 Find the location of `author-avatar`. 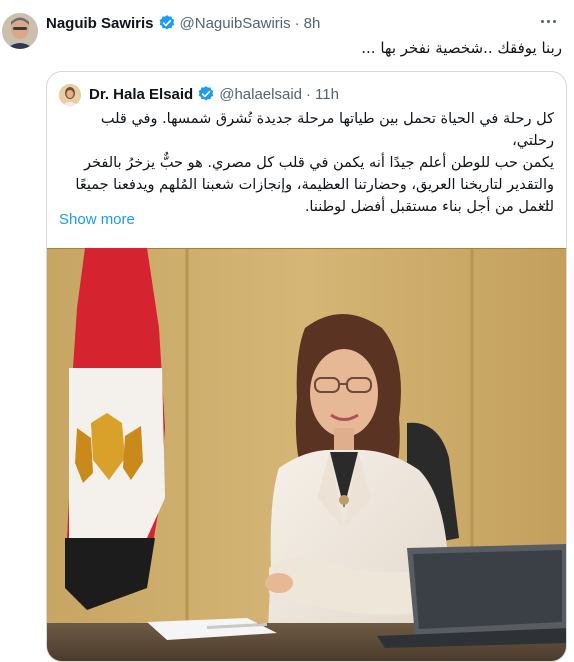

author-avatar is located at coordinates (20, 31).